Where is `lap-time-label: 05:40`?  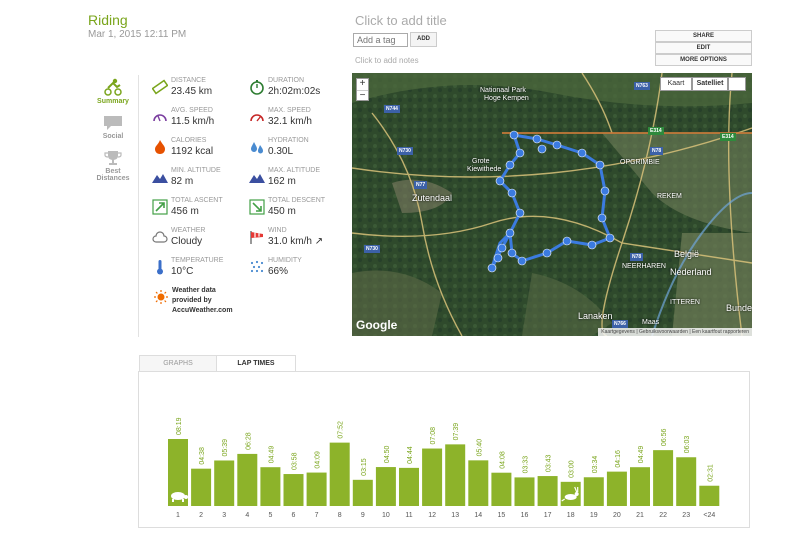
lap-time-label: 05:40 is located at coordinates (479, 448).